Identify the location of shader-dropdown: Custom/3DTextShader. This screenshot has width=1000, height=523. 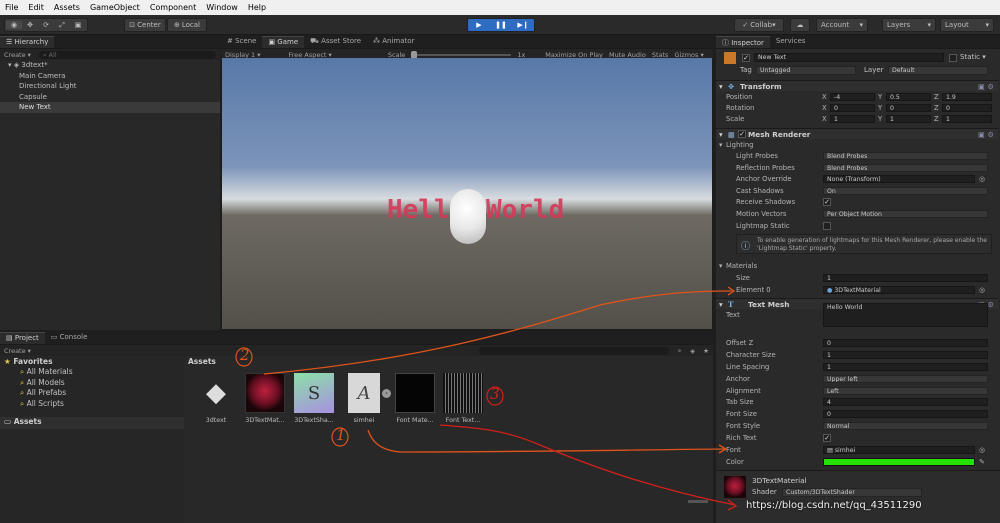
(852, 492).